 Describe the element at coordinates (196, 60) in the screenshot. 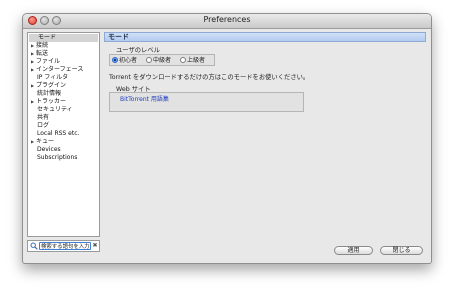

I see `radio-label: 上級者` at that location.